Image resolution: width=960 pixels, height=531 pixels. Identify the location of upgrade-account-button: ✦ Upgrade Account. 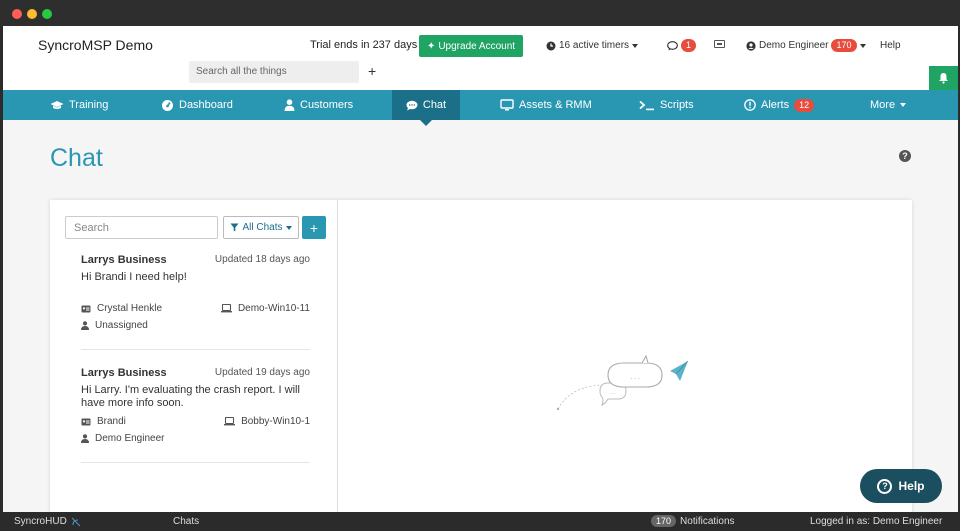
(471, 46).